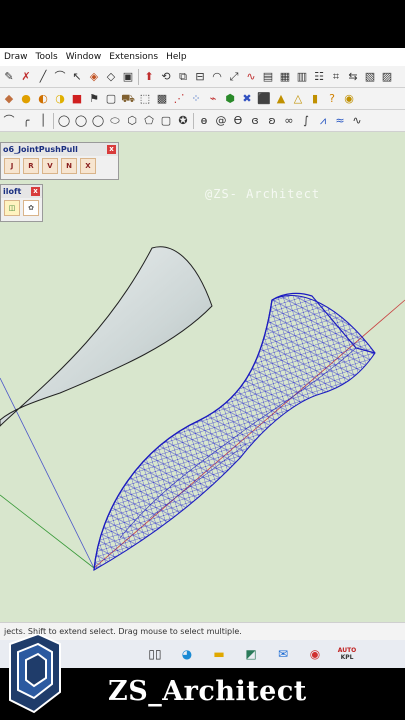 The width and height of the screenshot is (405, 720). What do you see at coordinates (26, 99) in the screenshot?
I see `orbit-icon: ●` at bounding box center [26, 99].